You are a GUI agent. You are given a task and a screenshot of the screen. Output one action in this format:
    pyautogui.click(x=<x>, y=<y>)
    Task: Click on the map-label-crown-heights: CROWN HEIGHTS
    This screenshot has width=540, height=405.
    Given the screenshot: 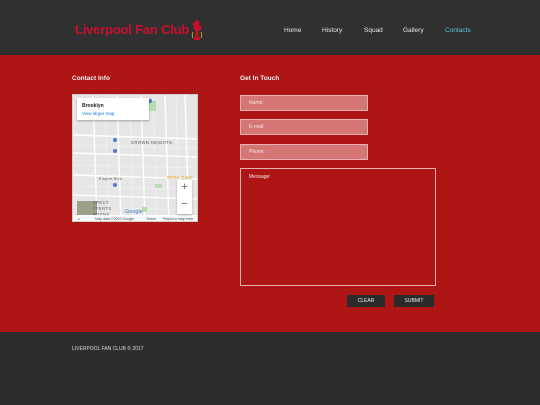 What is the action you would take?
    pyautogui.click(x=152, y=142)
    